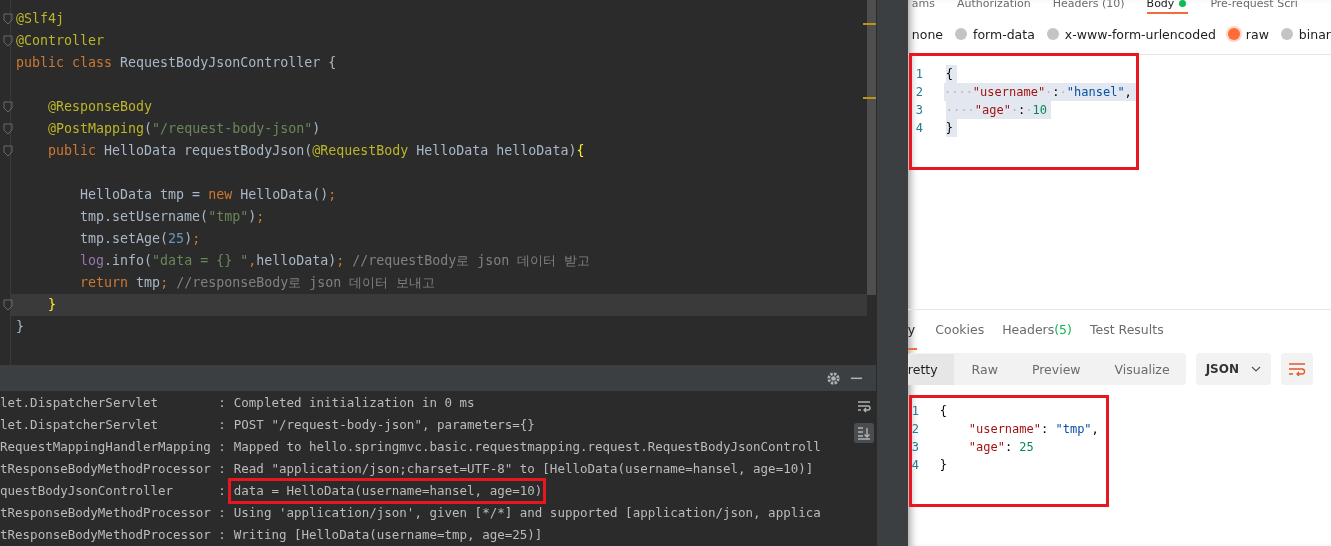 This screenshot has width=1331, height=546. What do you see at coordinates (388, 535) in the screenshot?
I see `log-message: Writing [HelloData(username=tmp, age=25)]` at bounding box center [388, 535].